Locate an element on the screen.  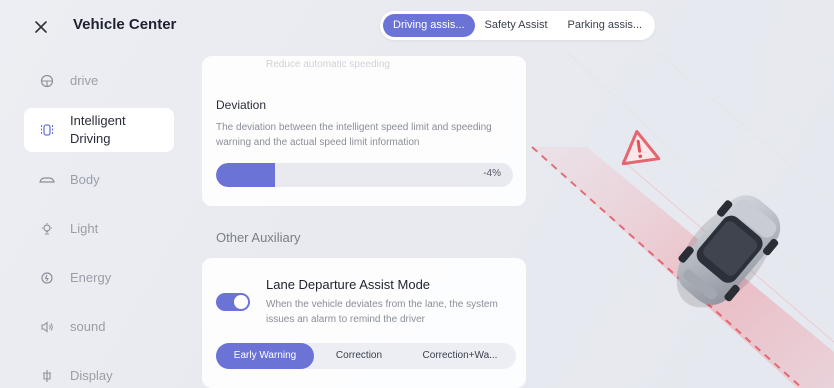
sidebar-item-drive: drive is located at coordinates (99, 80).